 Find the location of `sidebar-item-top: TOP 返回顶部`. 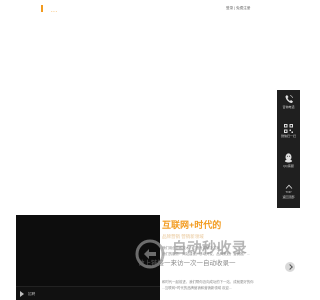

sidebar-item-top: TOP 返回顶部 is located at coordinates (288, 191).